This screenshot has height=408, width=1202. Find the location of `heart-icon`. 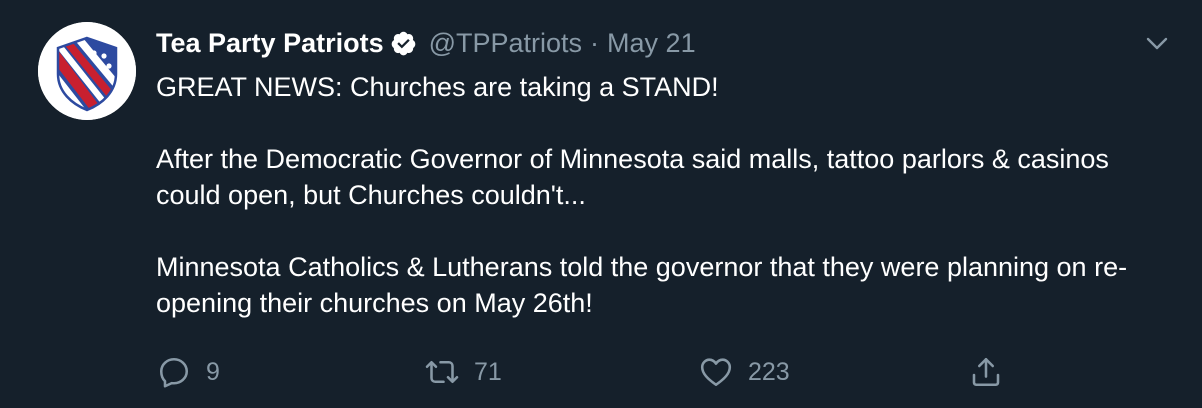

heart-icon is located at coordinates (716, 372).